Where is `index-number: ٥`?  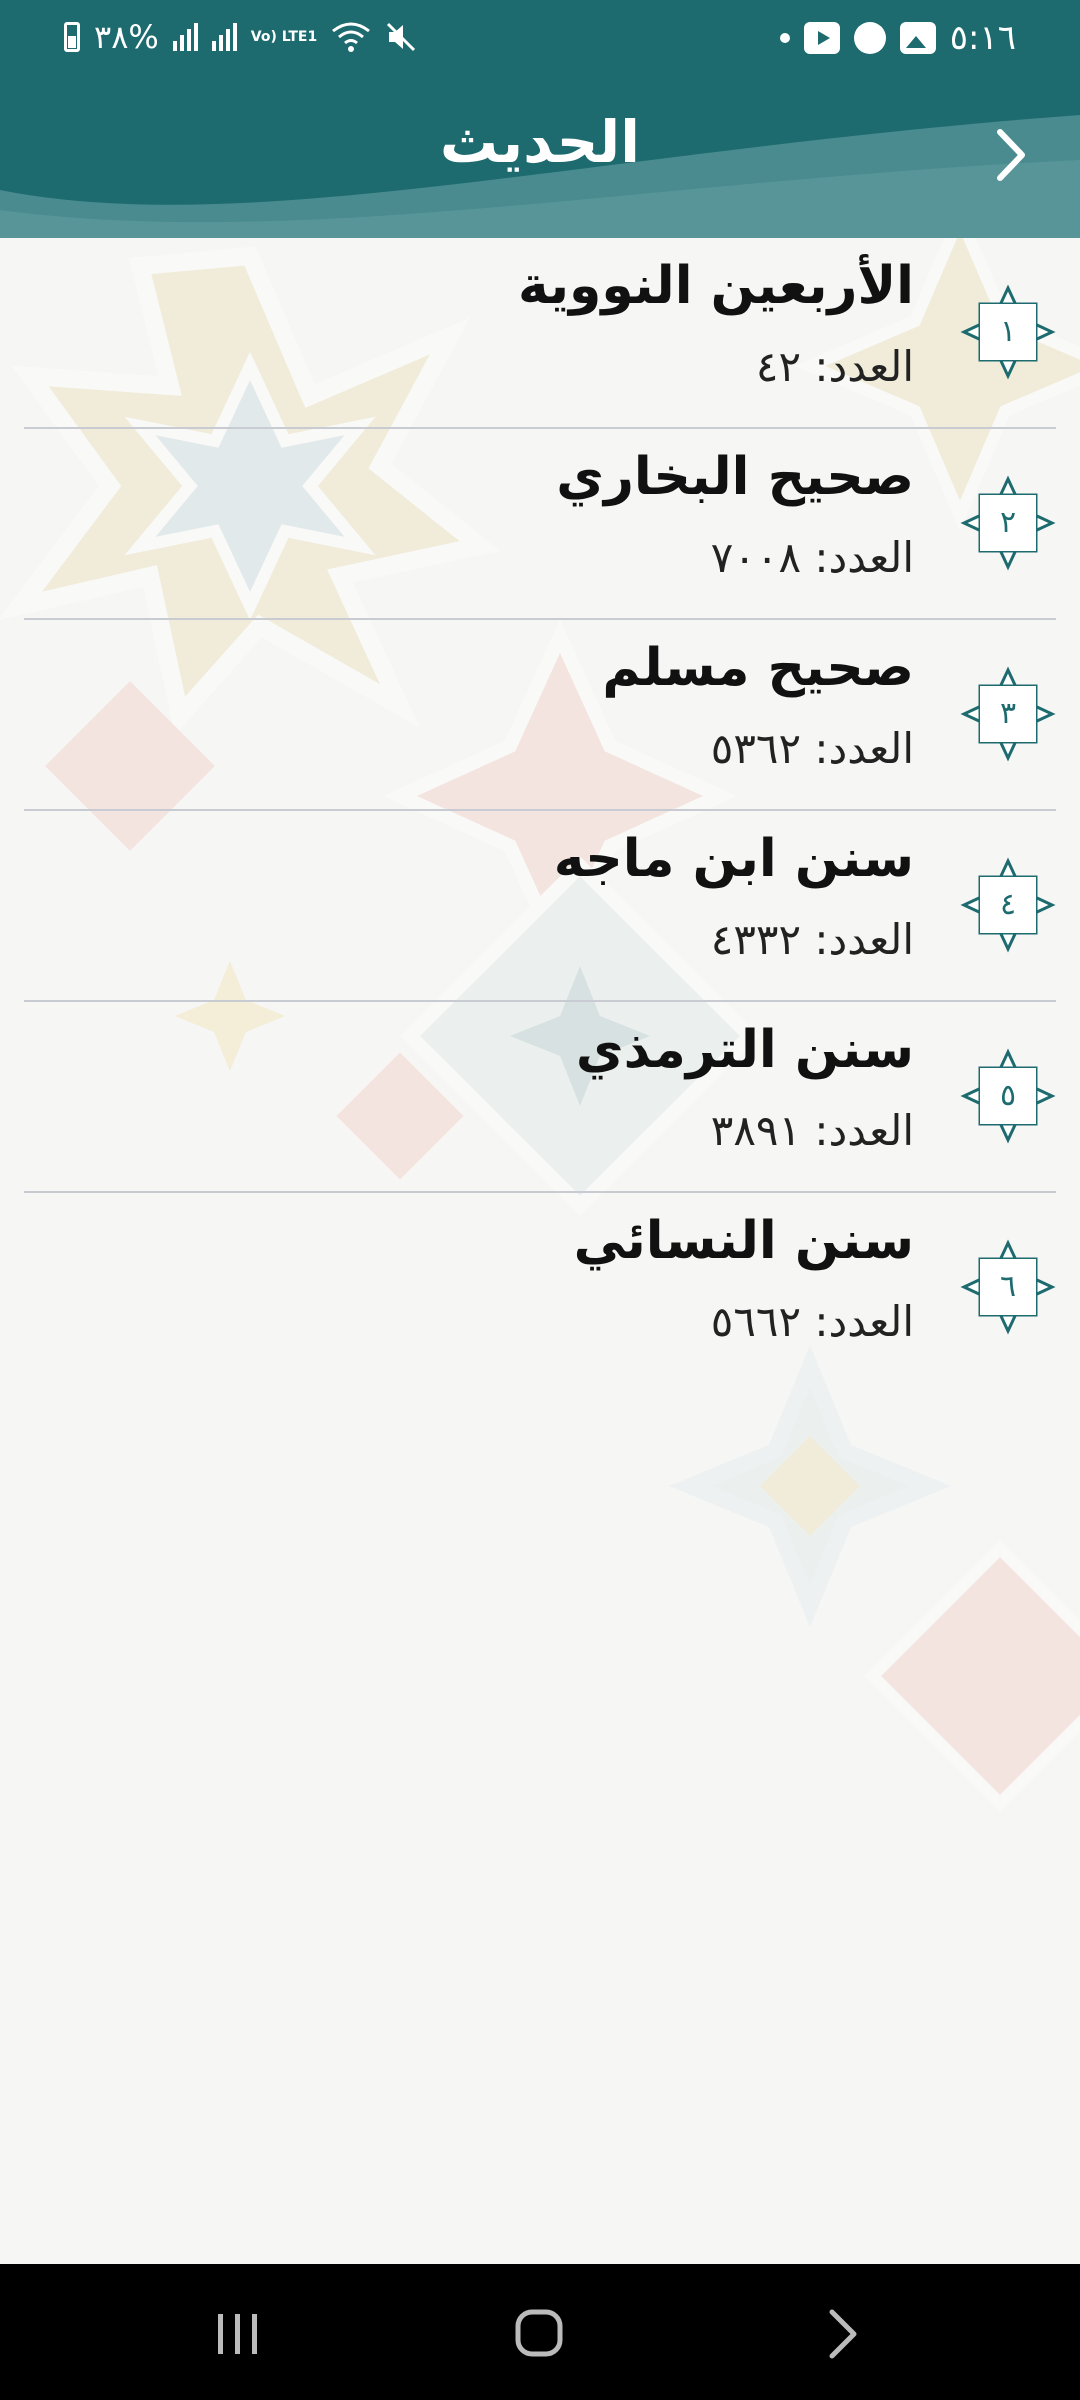
index-number: ٥ is located at coordinates (1008, 1095).